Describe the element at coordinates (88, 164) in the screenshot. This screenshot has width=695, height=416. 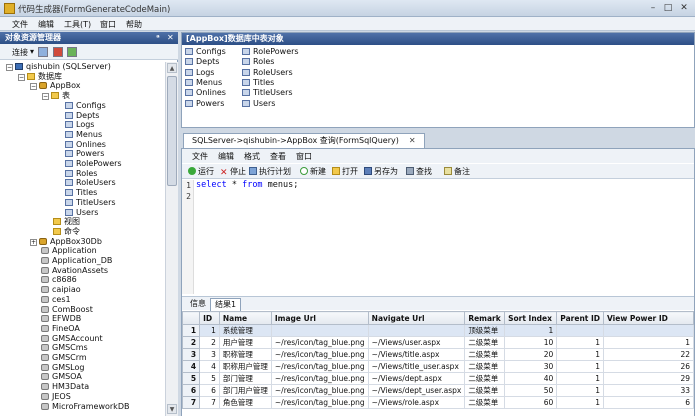
I see `tree-node: RolePowers` at that location.